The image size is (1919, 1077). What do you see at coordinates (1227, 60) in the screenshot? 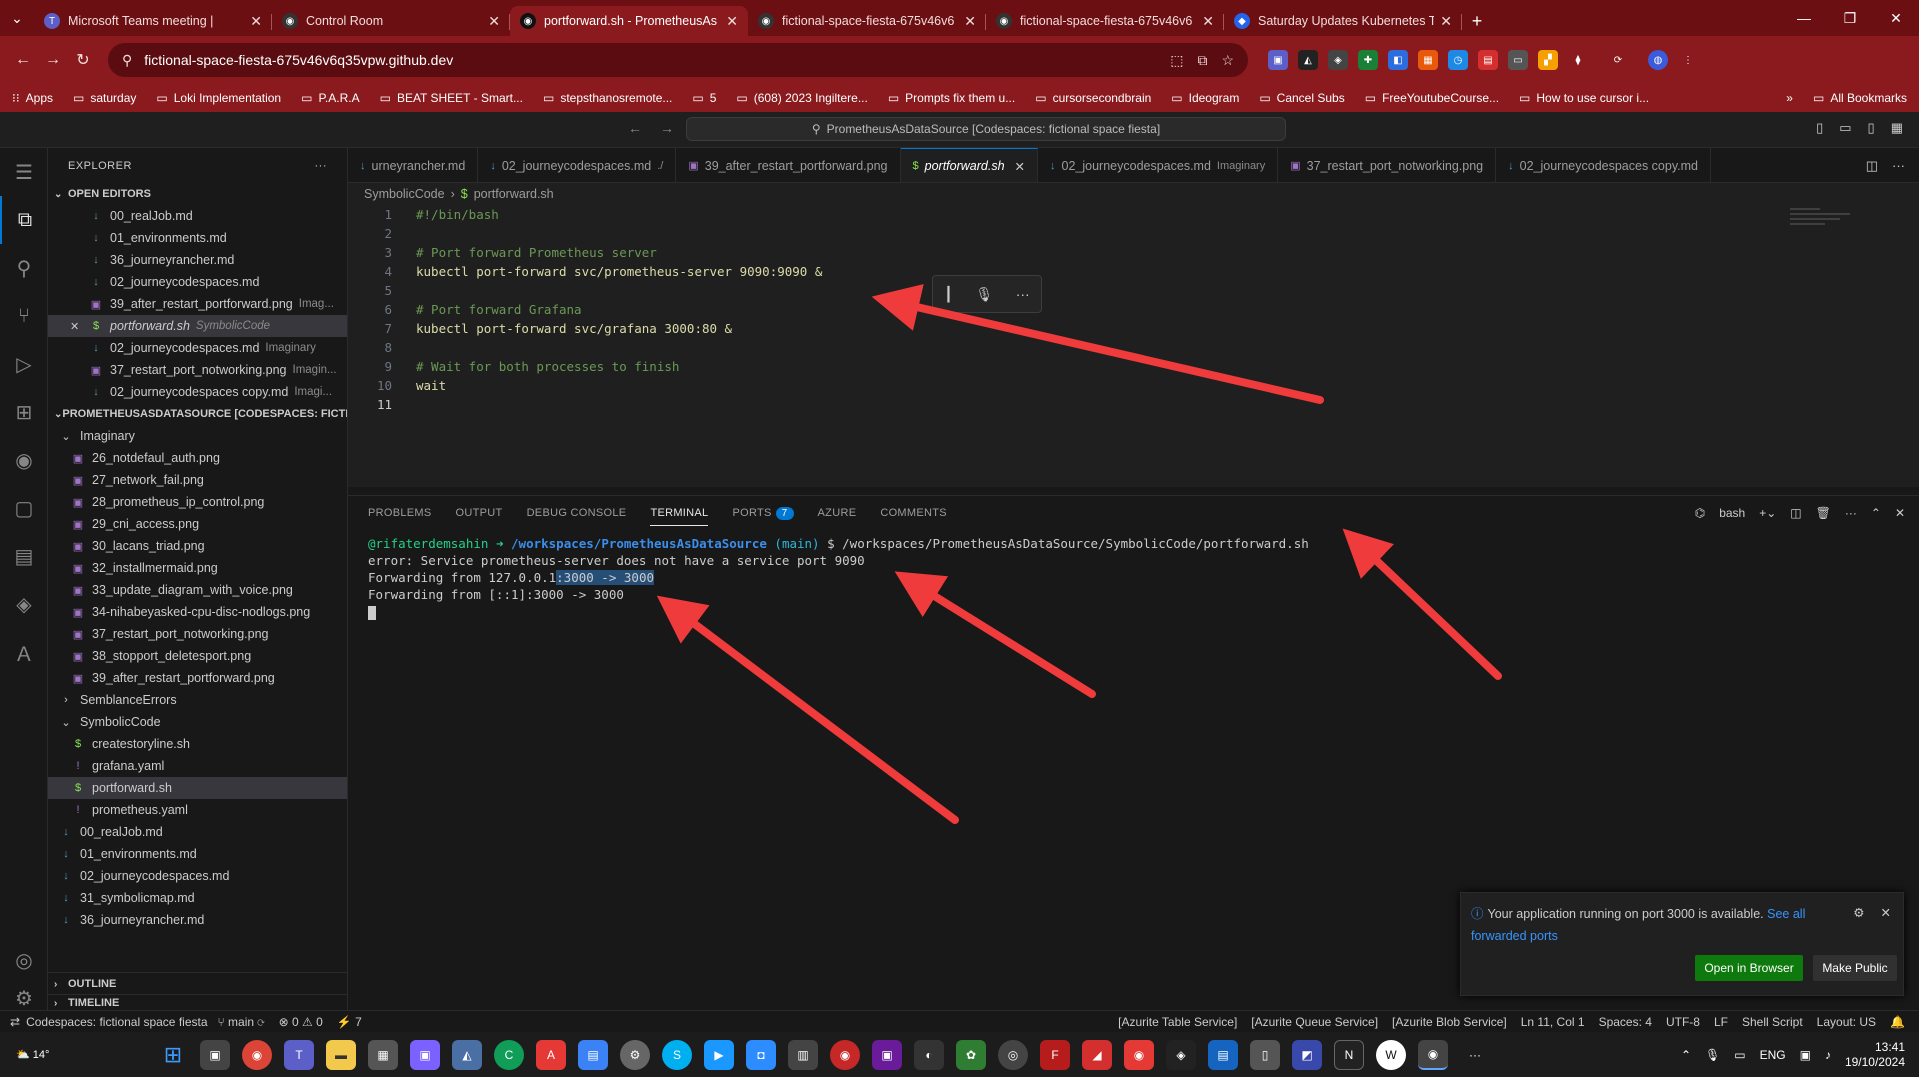
I see `bookmark-star-icon: ☆` at bounding box center [1227, 60].